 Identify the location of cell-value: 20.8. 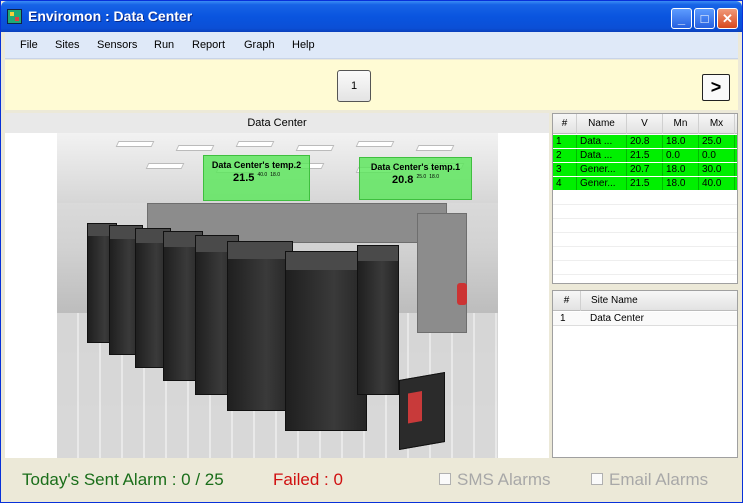
(645, 141).